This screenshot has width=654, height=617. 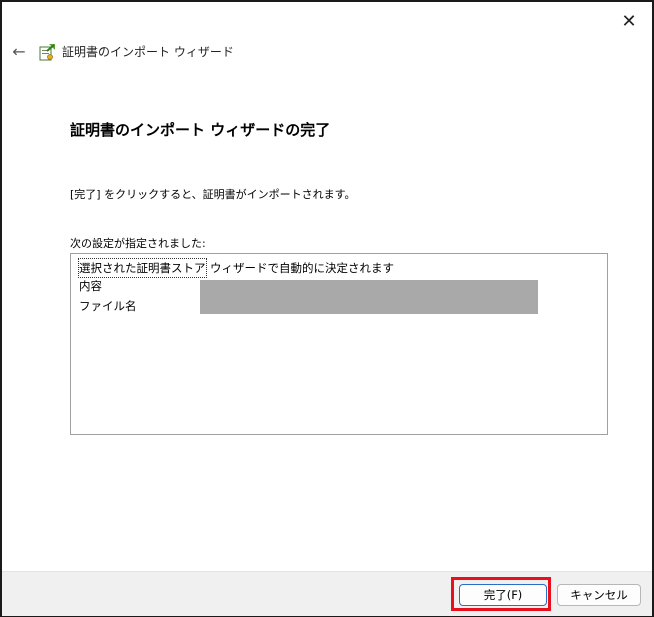 I want to click on close-button: ✕, so click(x=629, y=21).